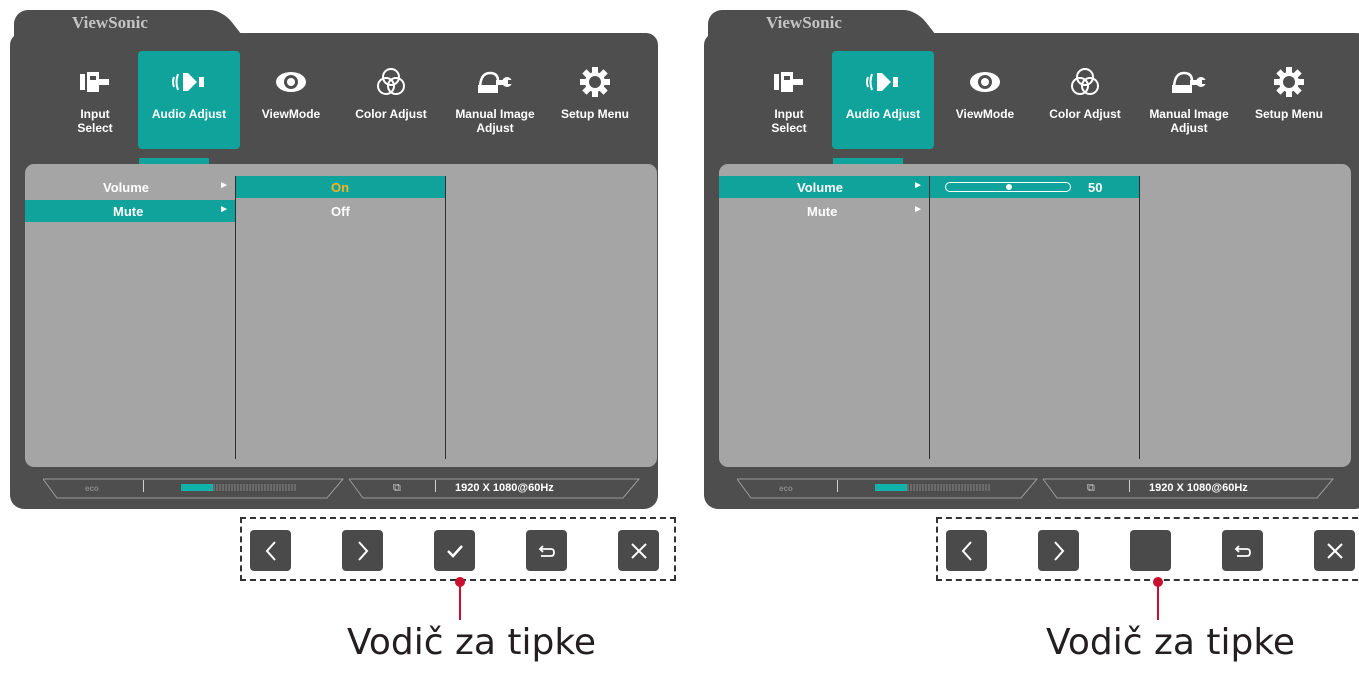  I want to click on return-icon, so click(546, 550).